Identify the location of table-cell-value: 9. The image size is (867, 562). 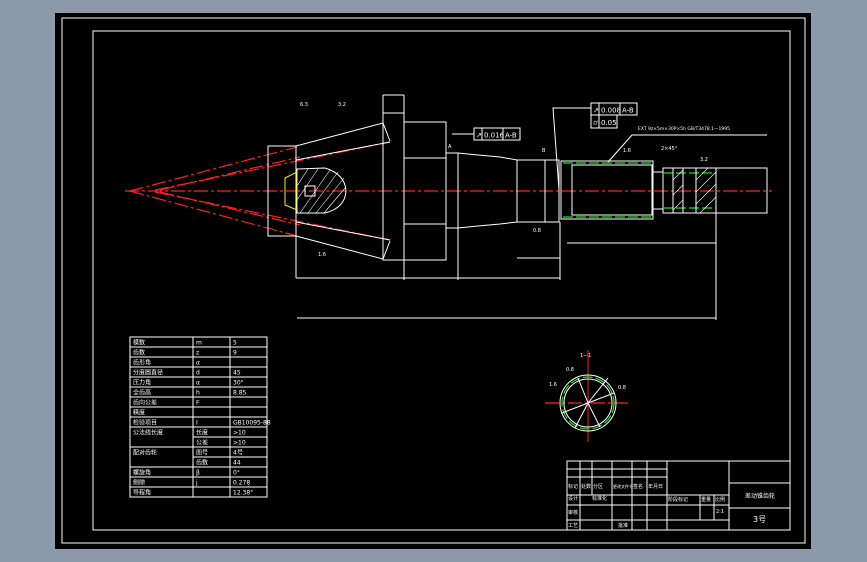
(235, 353).